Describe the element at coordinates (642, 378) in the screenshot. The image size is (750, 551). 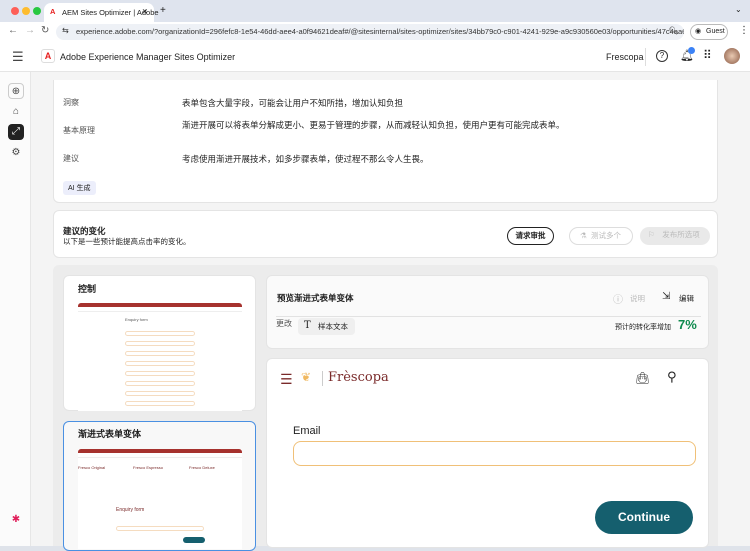
I see `shopping-bag-icon: 👜︎` at that location.